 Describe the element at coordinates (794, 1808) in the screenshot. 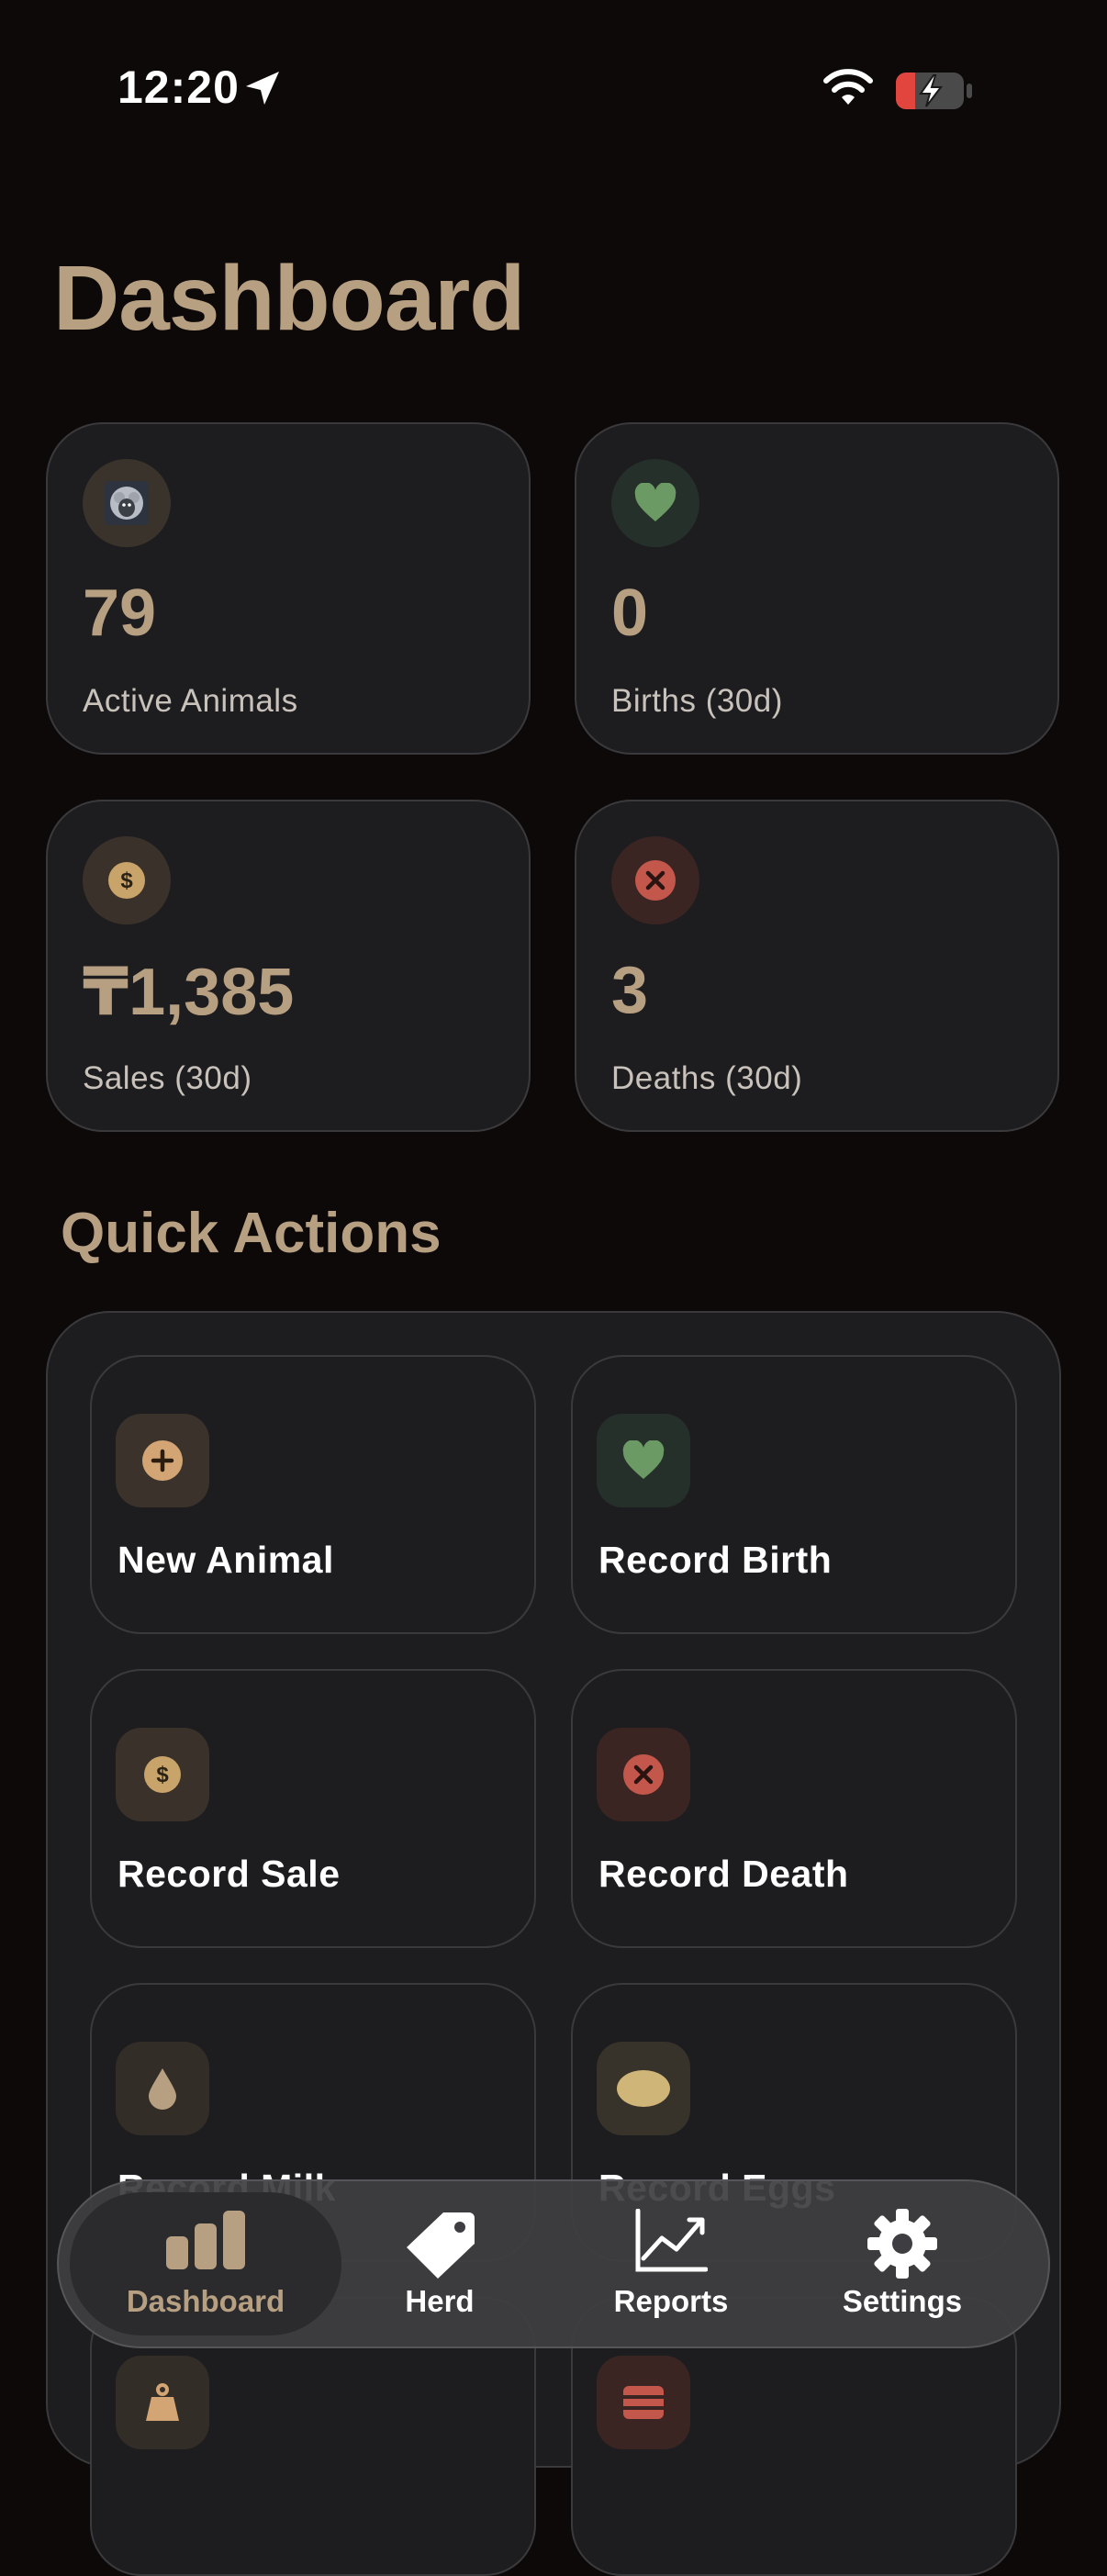

I see `record-death-button: Record Death` at that location.